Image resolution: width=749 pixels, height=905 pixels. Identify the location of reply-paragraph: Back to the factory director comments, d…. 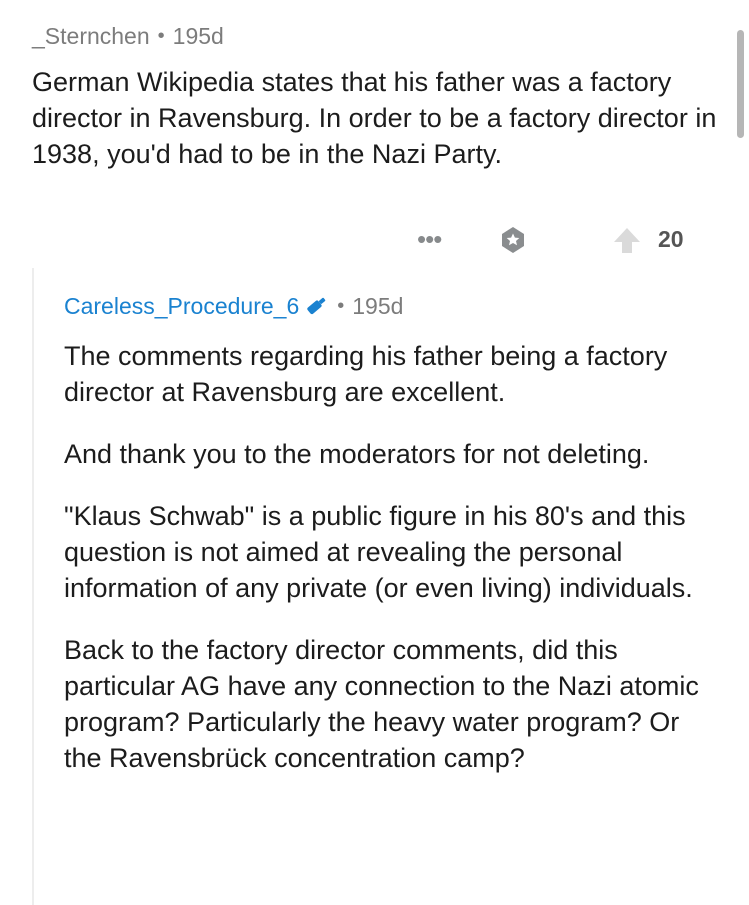
(381, 704).